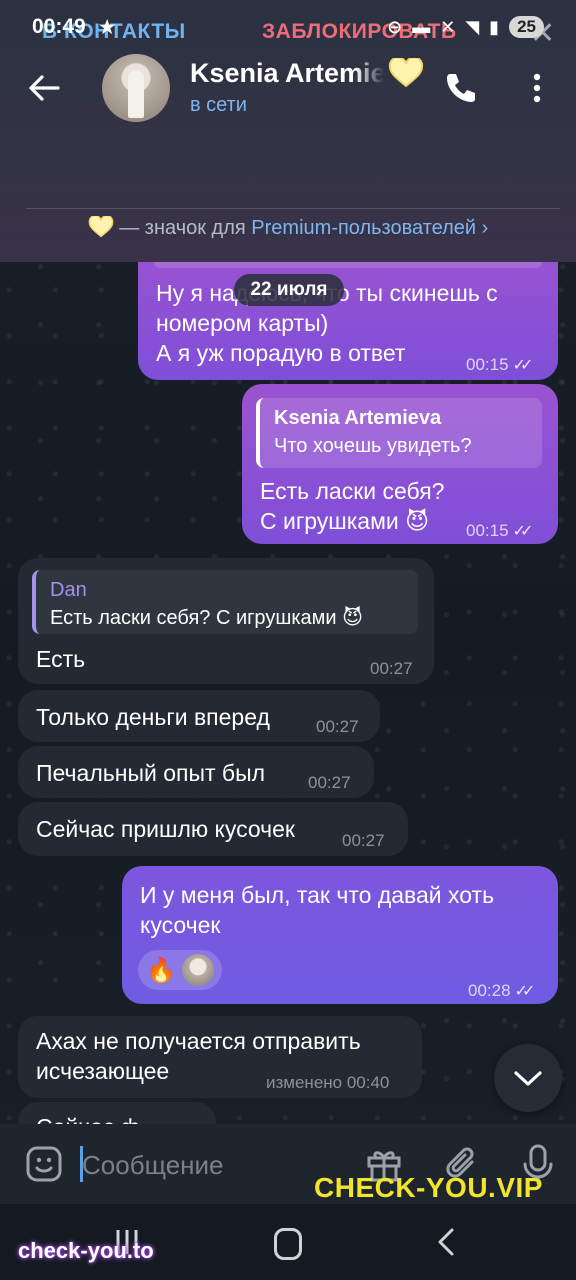 The height and width of the screenshot is (1280, 576). Describe the element at coordinates (242, 323) in the screenshot. I see `message-line: номером карты)` at that location.